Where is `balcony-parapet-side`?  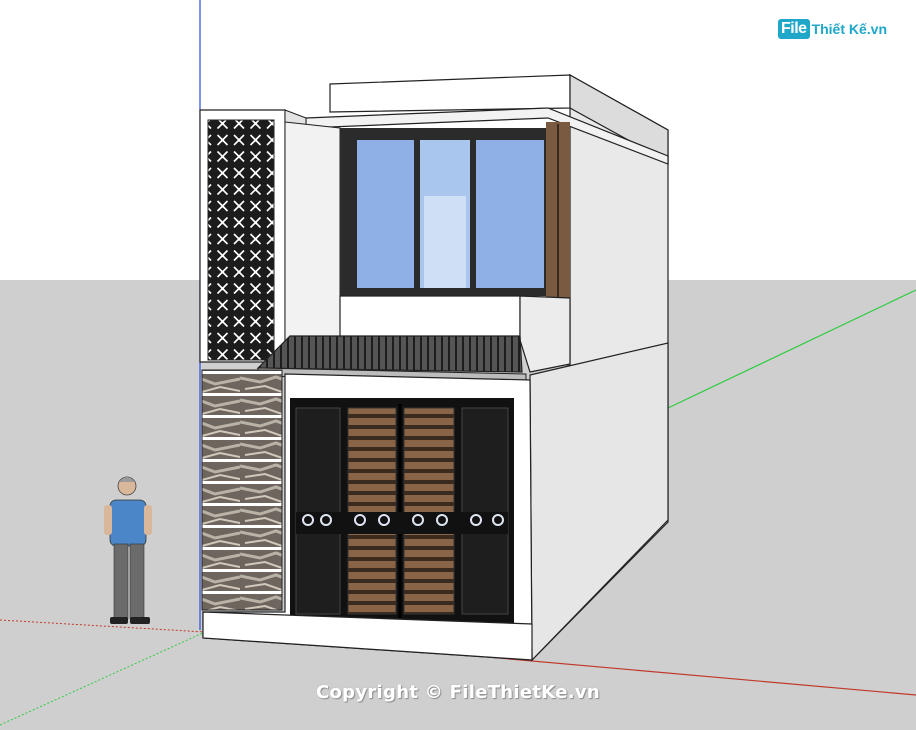
balcony-parapet-side is located at coordinates (545, 334).